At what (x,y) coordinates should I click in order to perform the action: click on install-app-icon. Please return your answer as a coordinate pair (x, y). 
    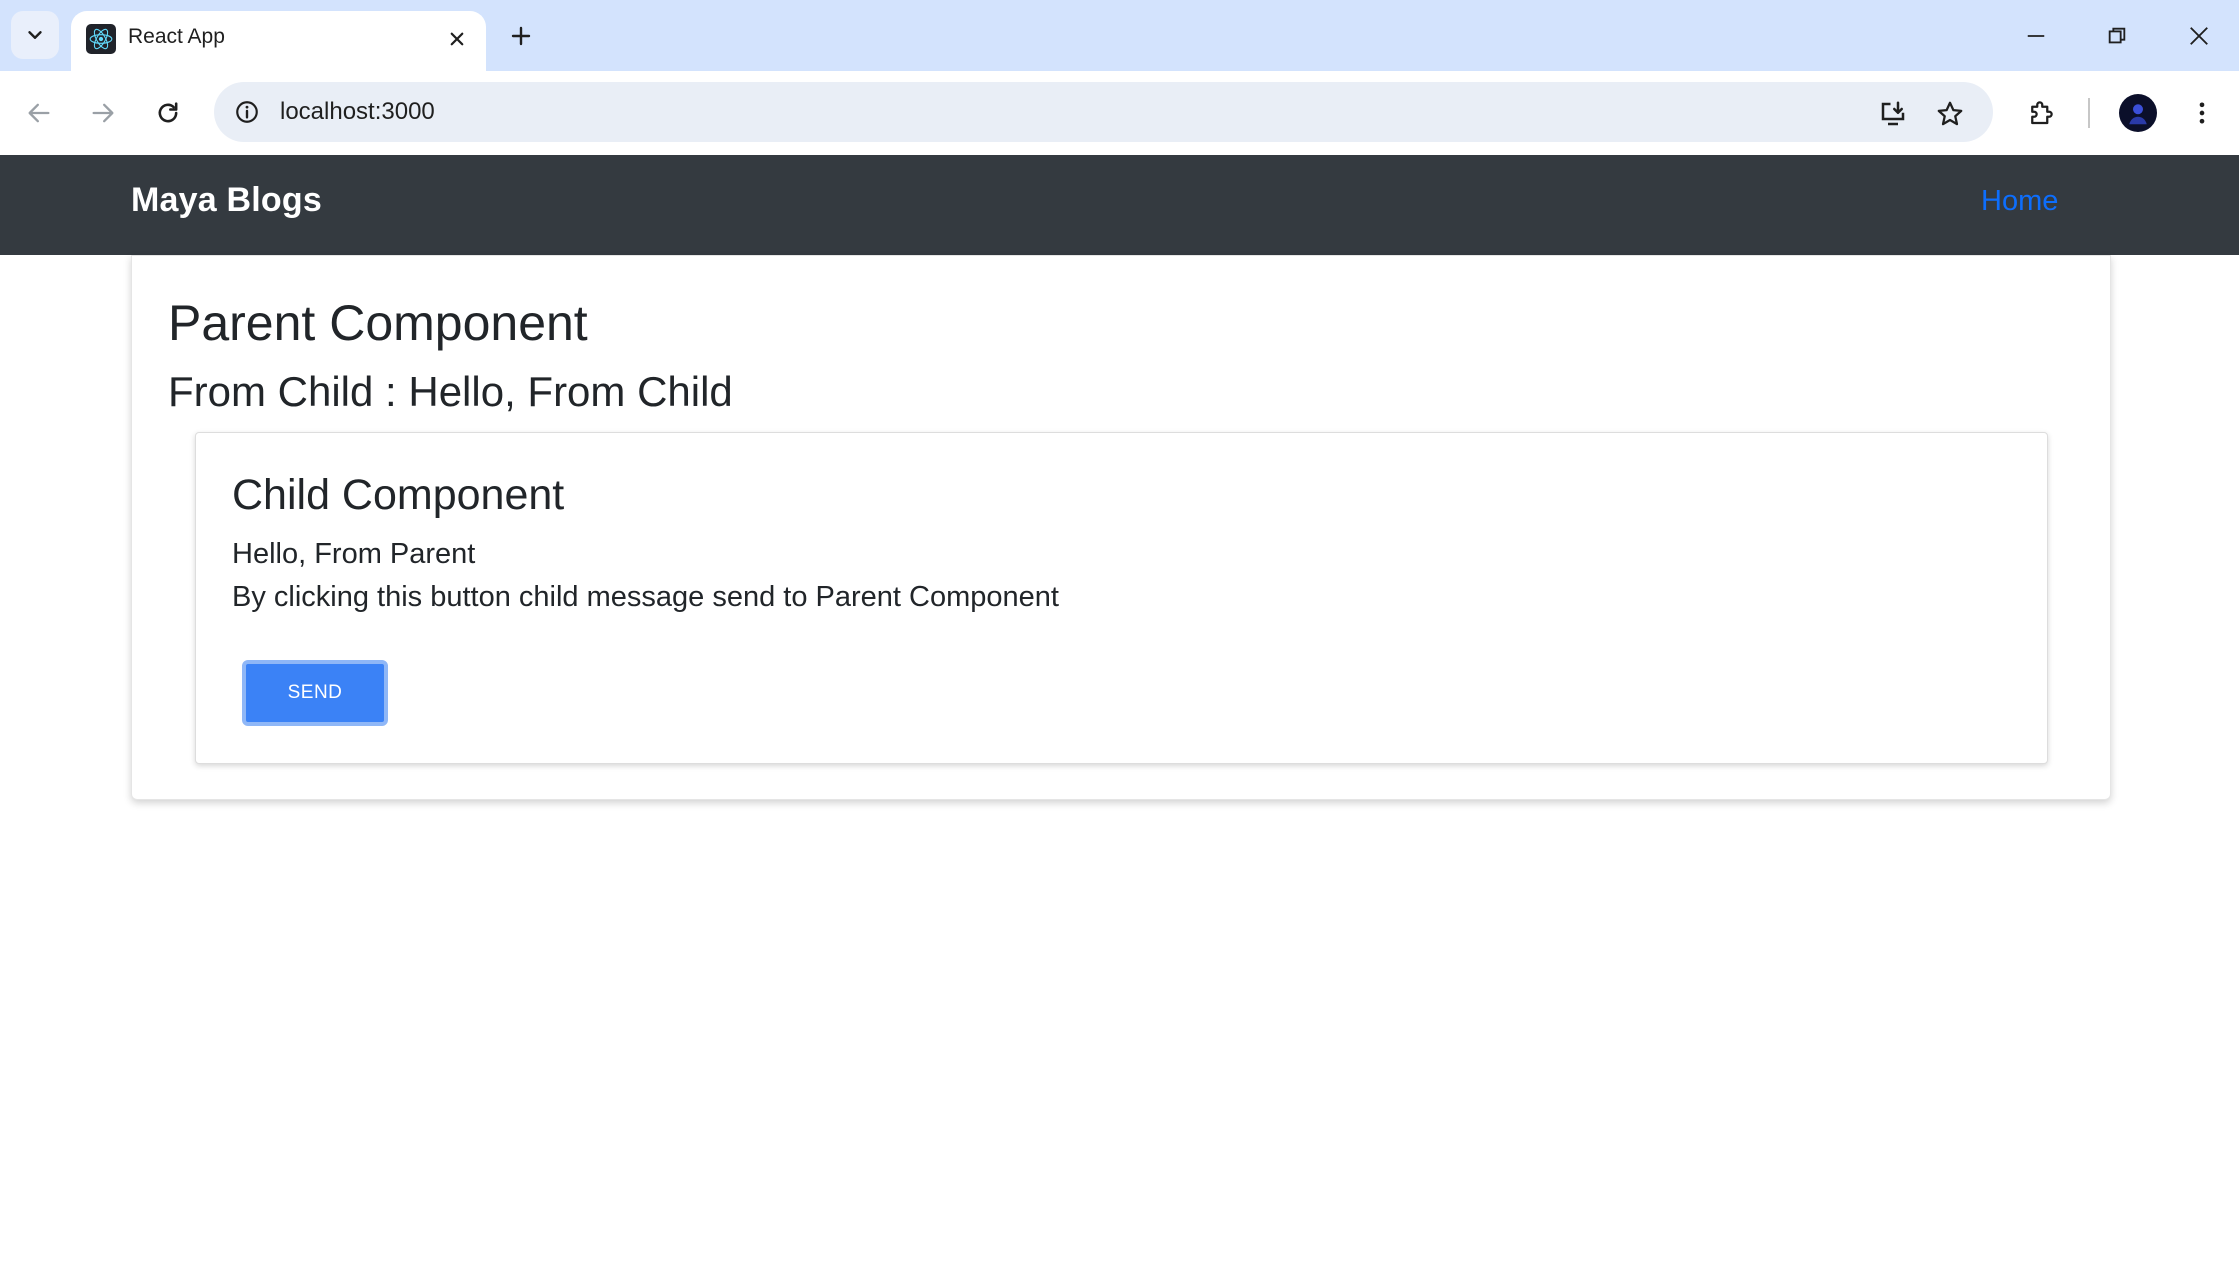
    Looking at the image, I should click on (1893, 113).